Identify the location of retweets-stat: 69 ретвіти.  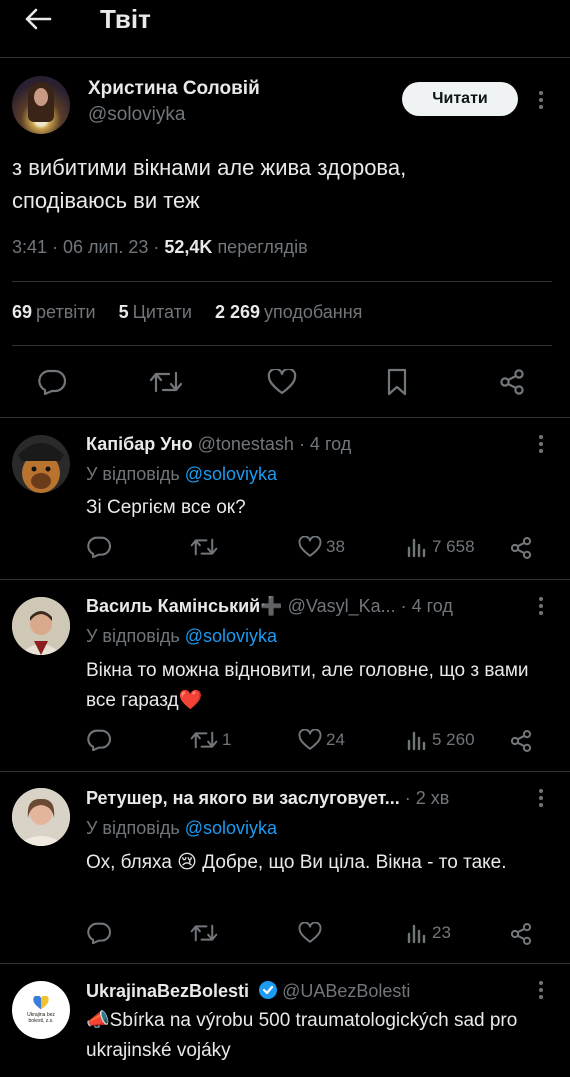
(54, 312).